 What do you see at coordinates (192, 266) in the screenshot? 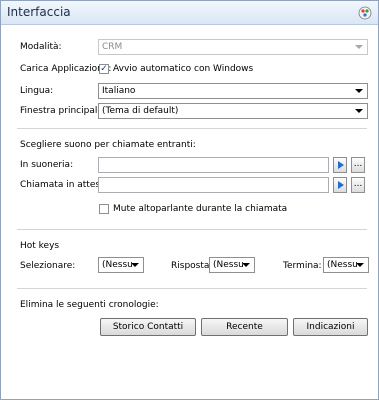
I see `answer-hotkey-label: Risposta:` at bounding box center [192, 266].